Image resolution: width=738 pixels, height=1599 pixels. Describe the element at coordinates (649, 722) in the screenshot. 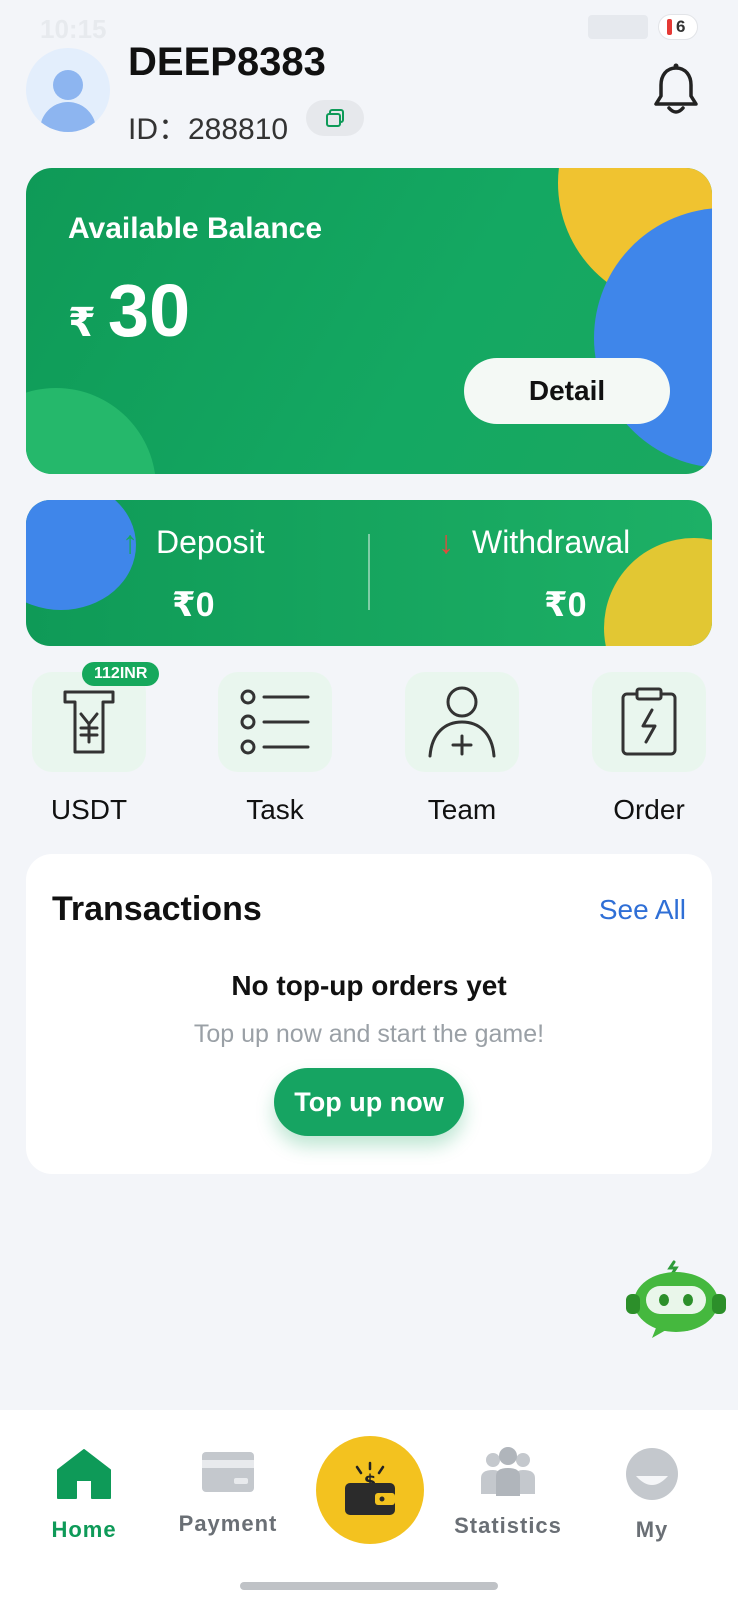

I see `order-clipboard-icon` at that location.